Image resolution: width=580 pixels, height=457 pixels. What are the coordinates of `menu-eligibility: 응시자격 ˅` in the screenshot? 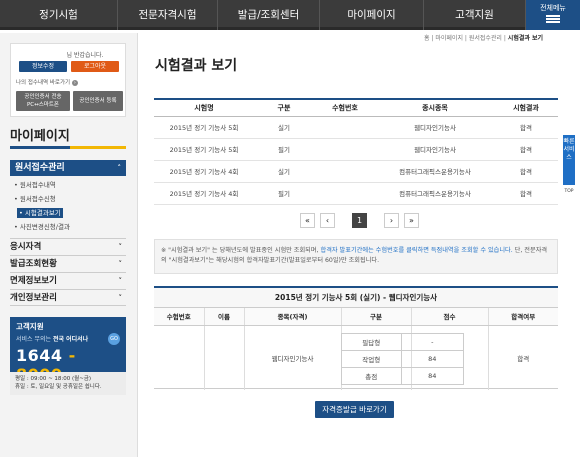 It's located at (68, 246).